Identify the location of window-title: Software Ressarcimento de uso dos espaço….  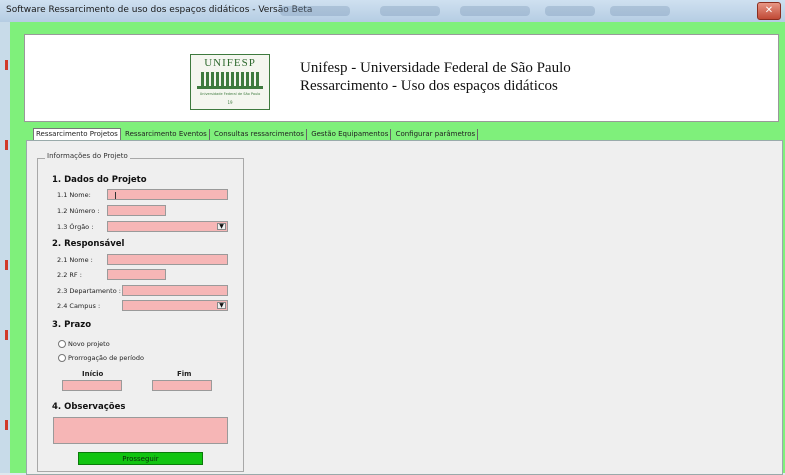
(159, 10).